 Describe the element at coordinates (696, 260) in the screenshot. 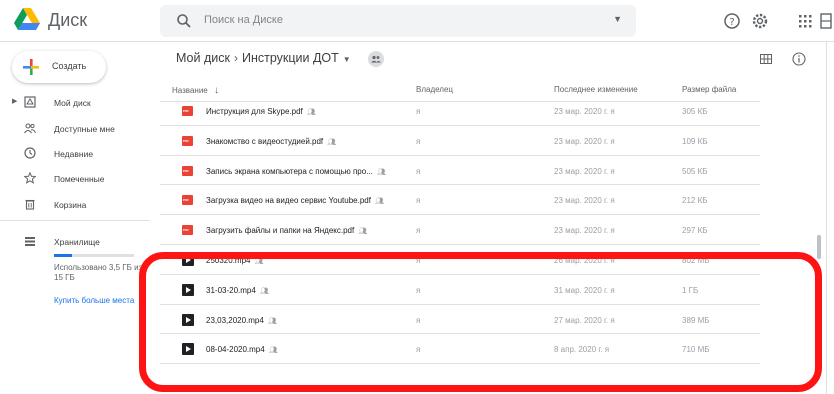

I see `file-size: 802 МБ` at that location.